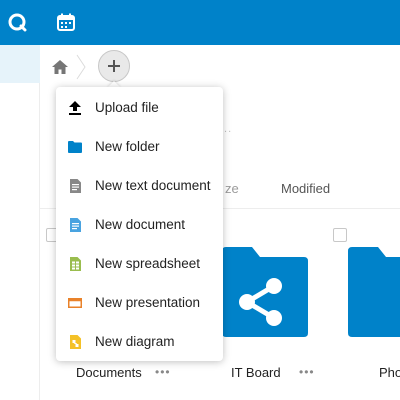  What do you see at coordinates (148, 302) in the screenshot?
I see `menu-label: New presentation` at bounding box center [148, 302].